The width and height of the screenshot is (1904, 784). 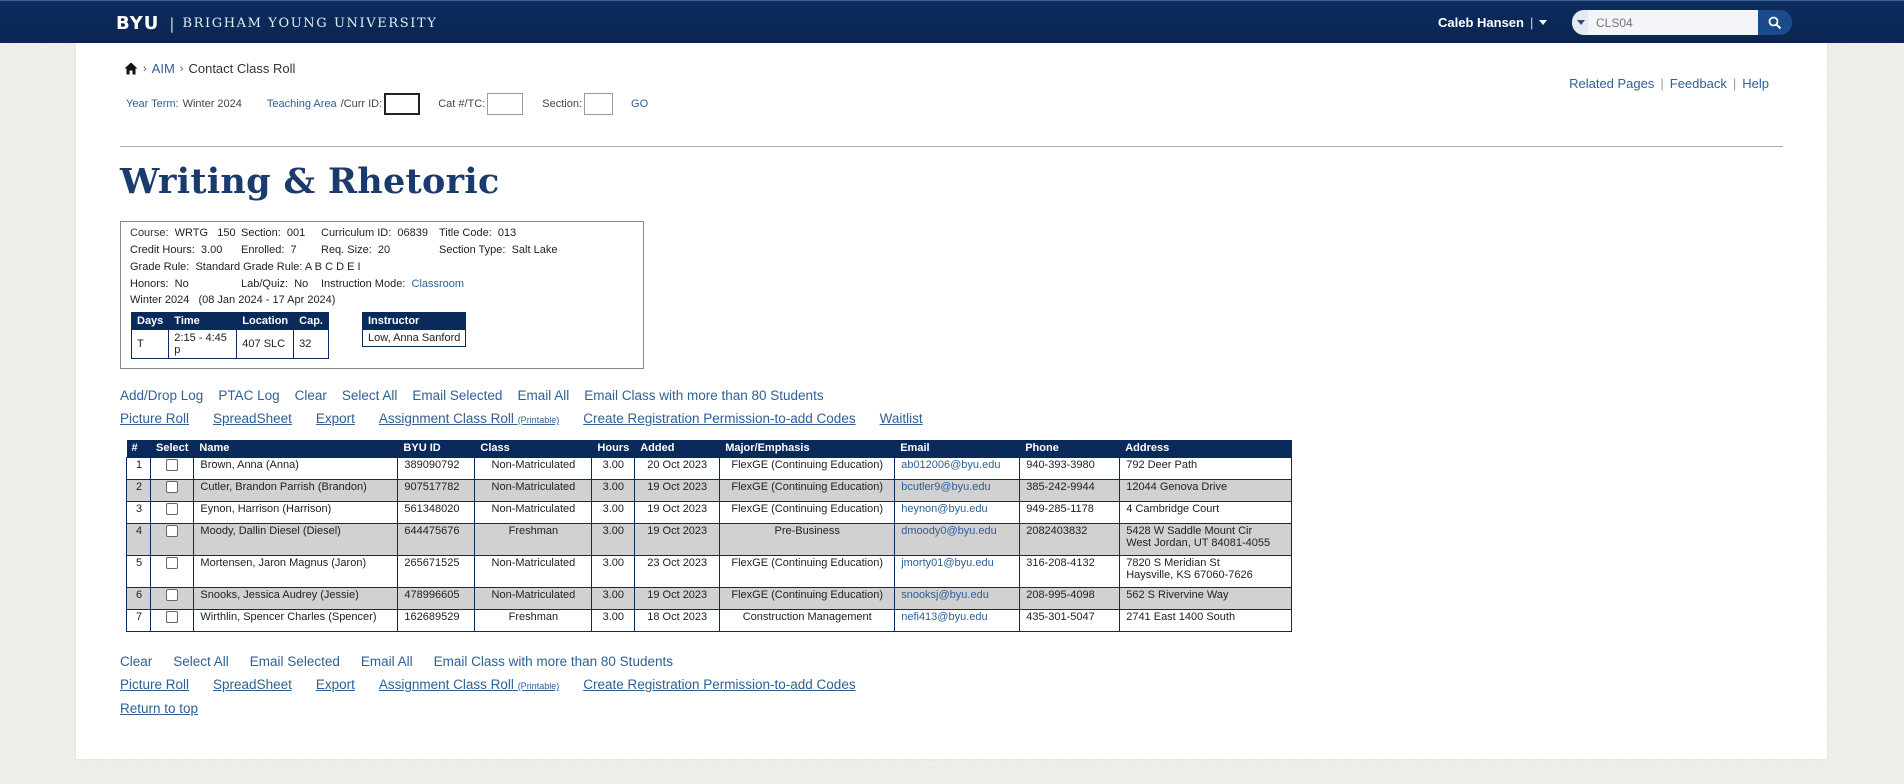 I want to click on row-number: 6, so click(x=138, y=598).